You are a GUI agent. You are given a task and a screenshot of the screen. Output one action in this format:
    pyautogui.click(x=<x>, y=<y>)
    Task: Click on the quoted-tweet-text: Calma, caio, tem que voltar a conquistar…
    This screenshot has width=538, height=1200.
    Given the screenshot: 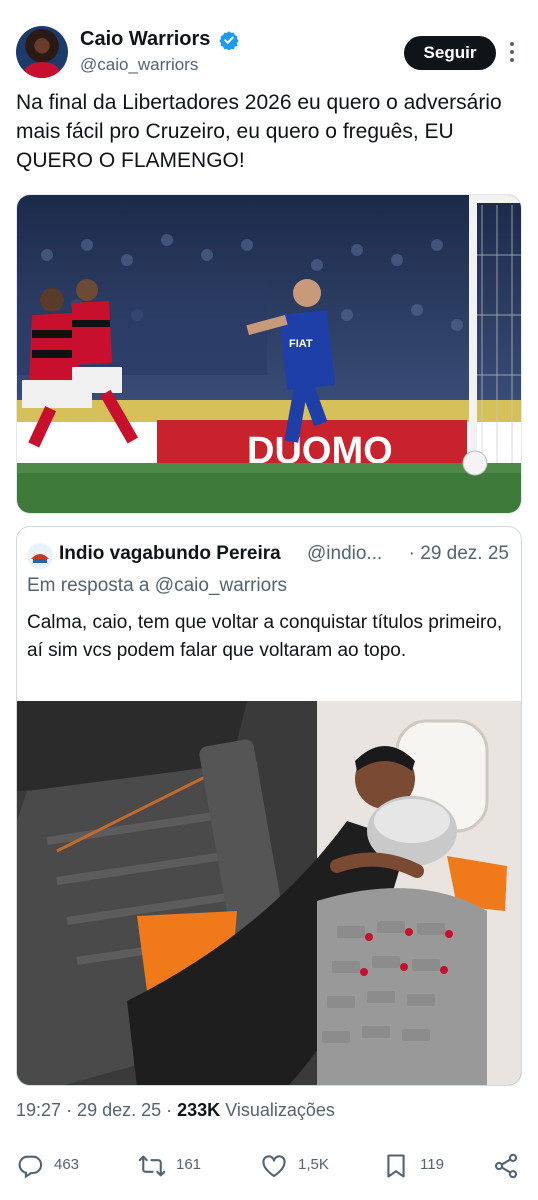 What is the action you would take?
    pyautogui.click(x=265, y=636)
    